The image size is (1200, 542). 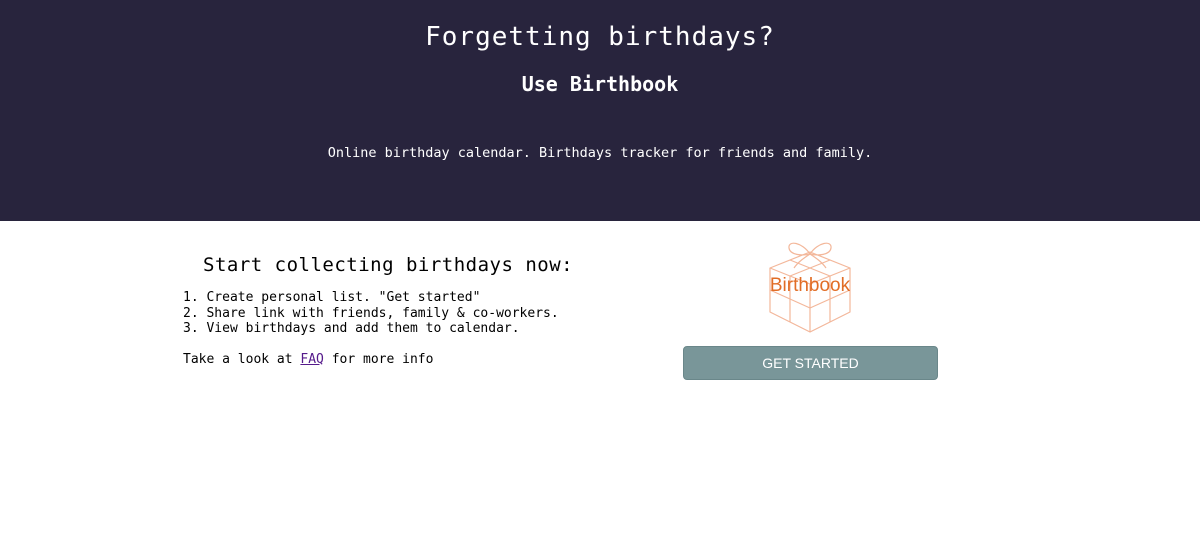 I want to click on birthbook-logo: Birthbook, so click(x=810, y=286).